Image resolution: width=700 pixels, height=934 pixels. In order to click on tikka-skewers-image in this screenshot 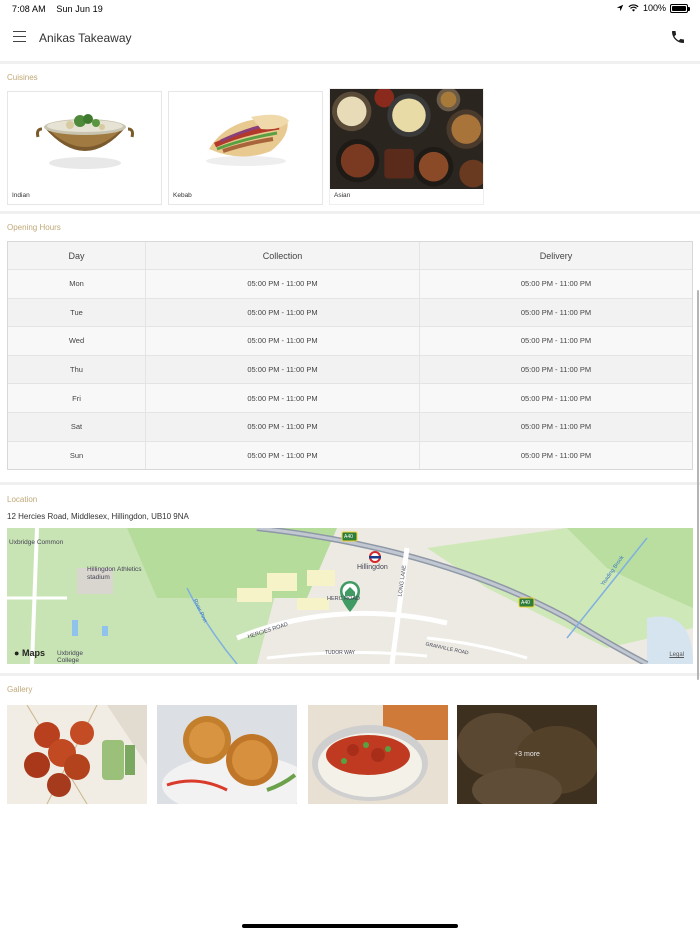, I will do `click(77, 754)`.